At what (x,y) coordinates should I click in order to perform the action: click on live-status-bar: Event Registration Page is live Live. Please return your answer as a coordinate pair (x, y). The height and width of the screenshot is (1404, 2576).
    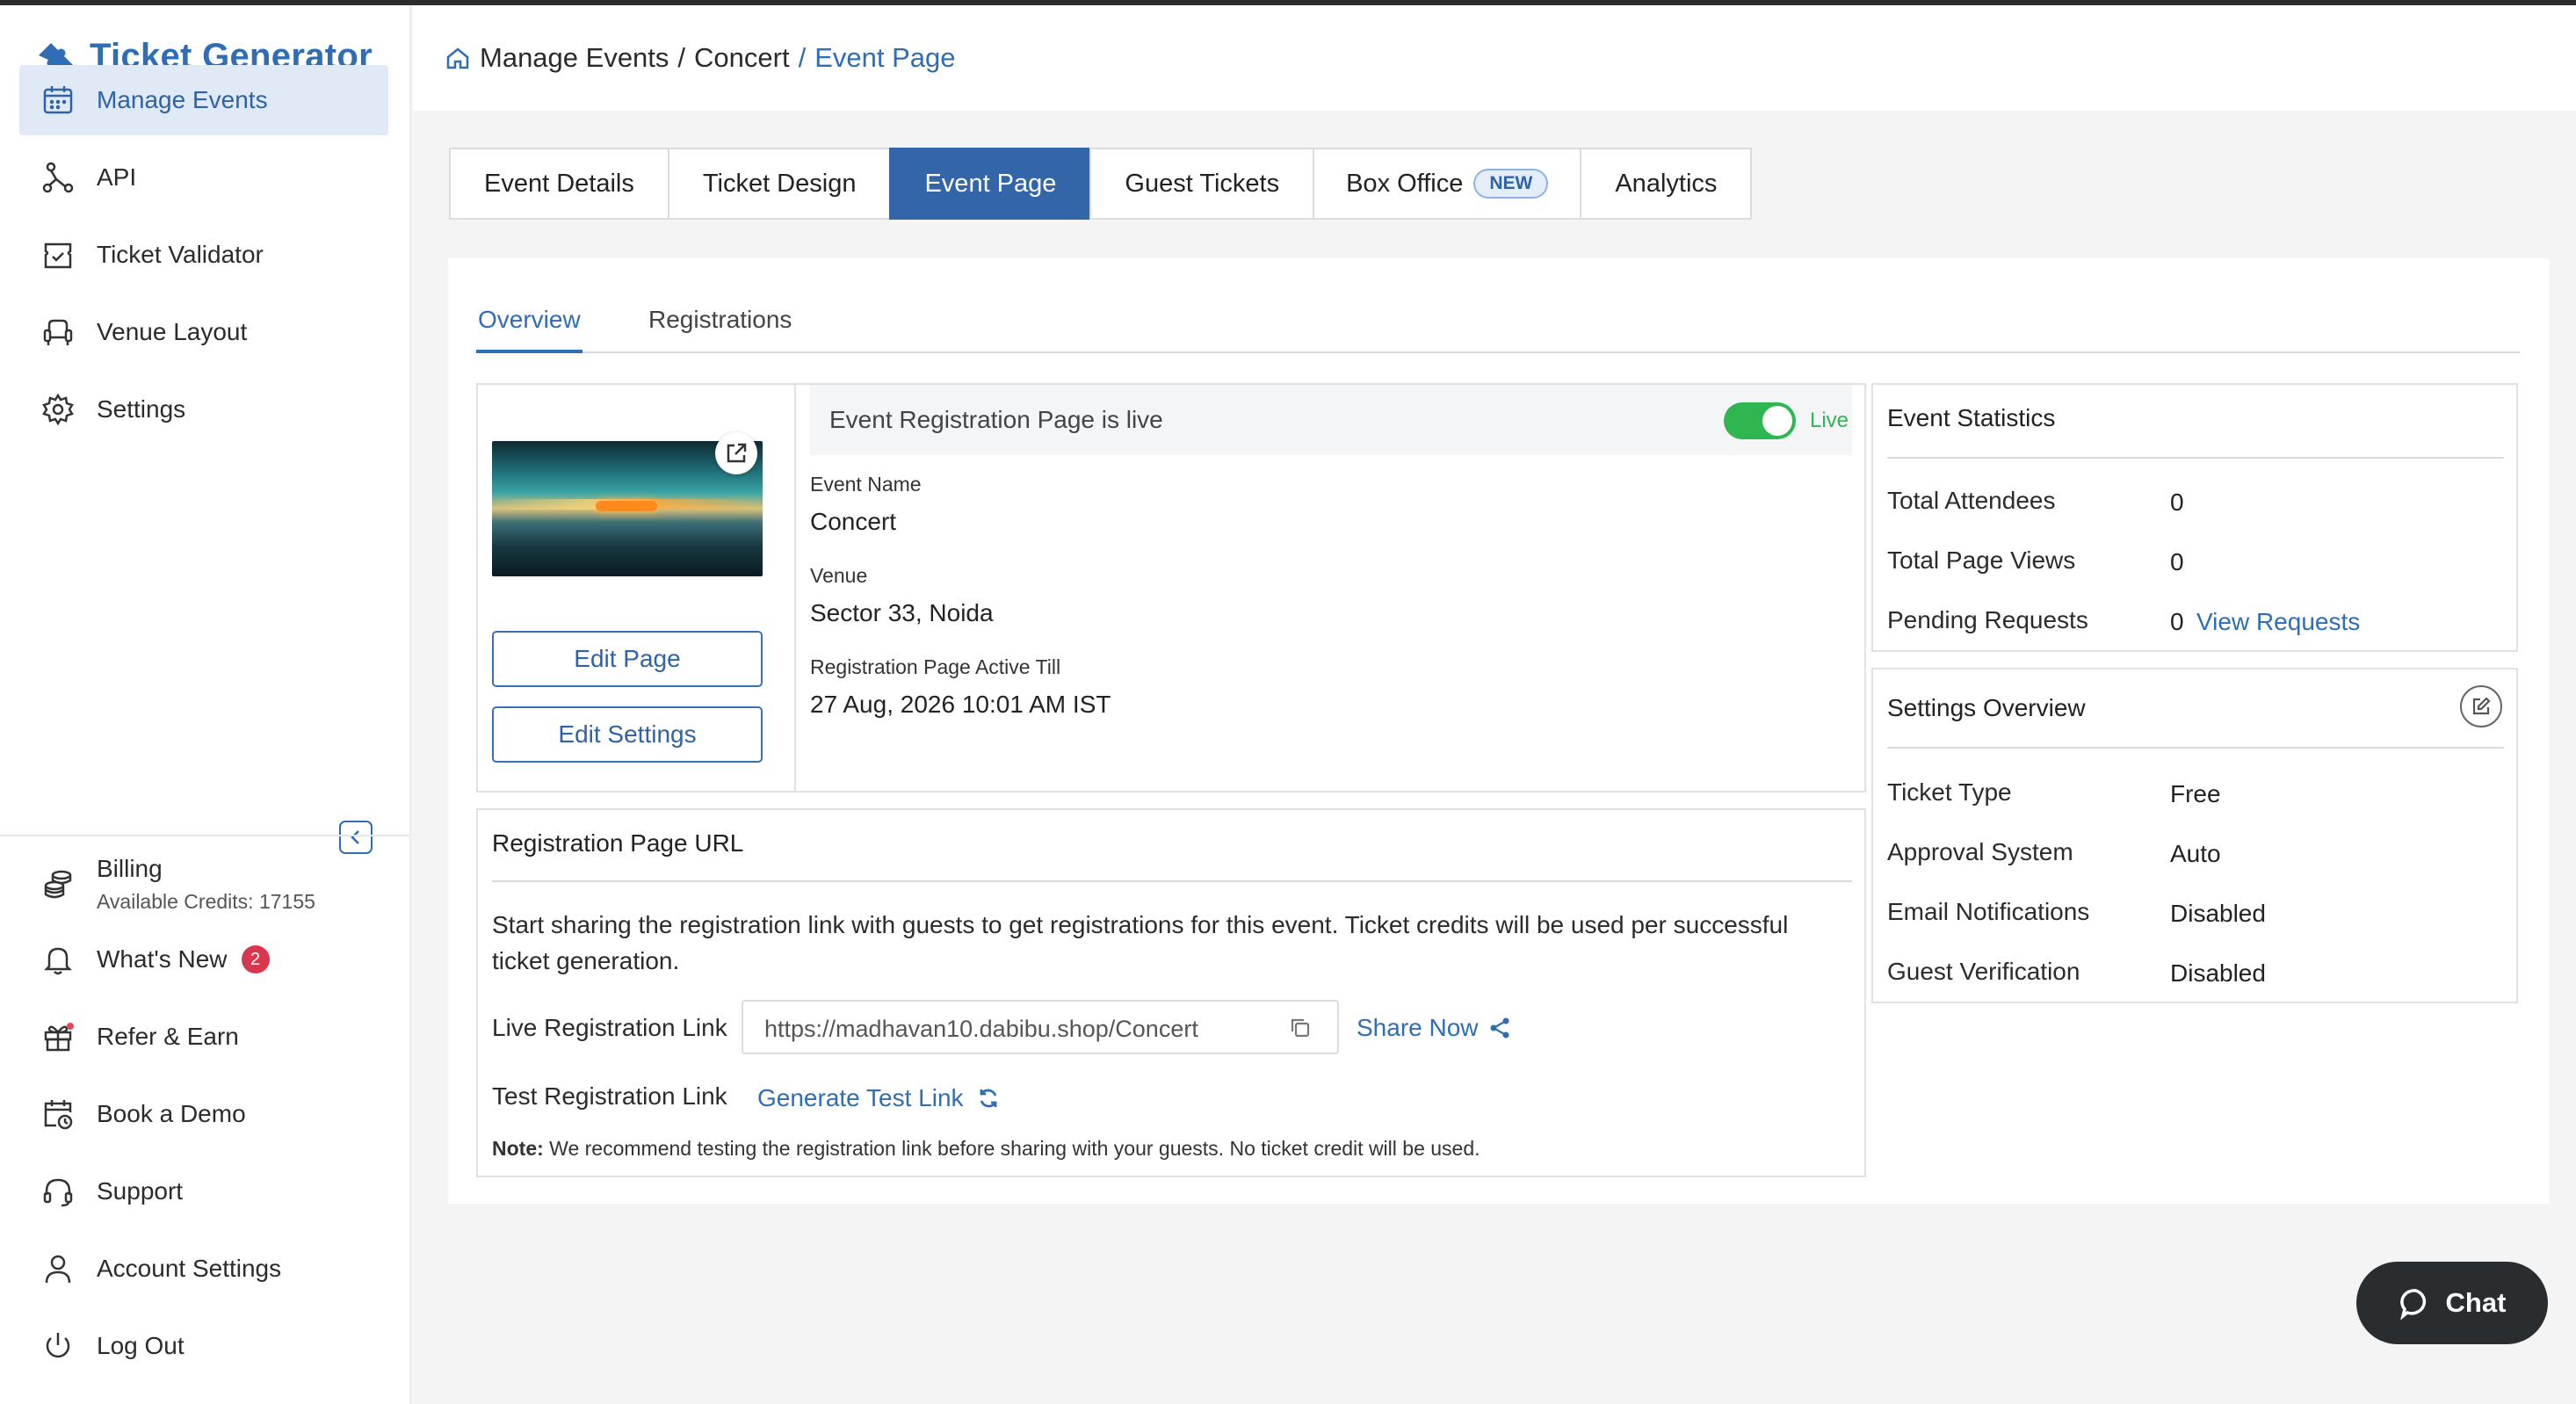
    Looking at the image, I should click on (1331, 420).